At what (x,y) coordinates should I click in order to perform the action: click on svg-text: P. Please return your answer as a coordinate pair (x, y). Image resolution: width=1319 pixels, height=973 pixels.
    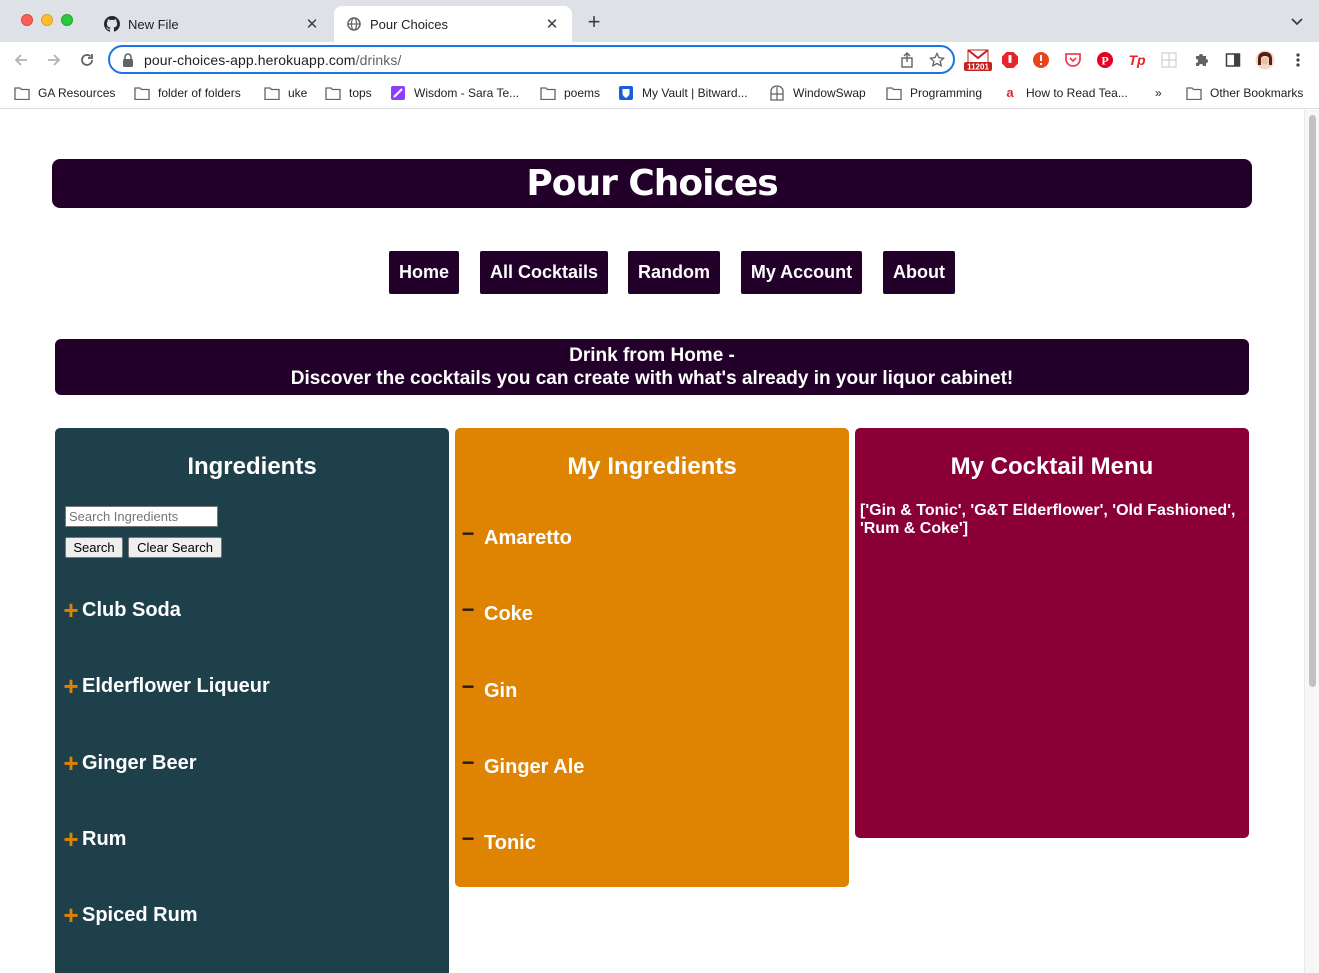
    Looking at the image, I should click on (1104, 61).